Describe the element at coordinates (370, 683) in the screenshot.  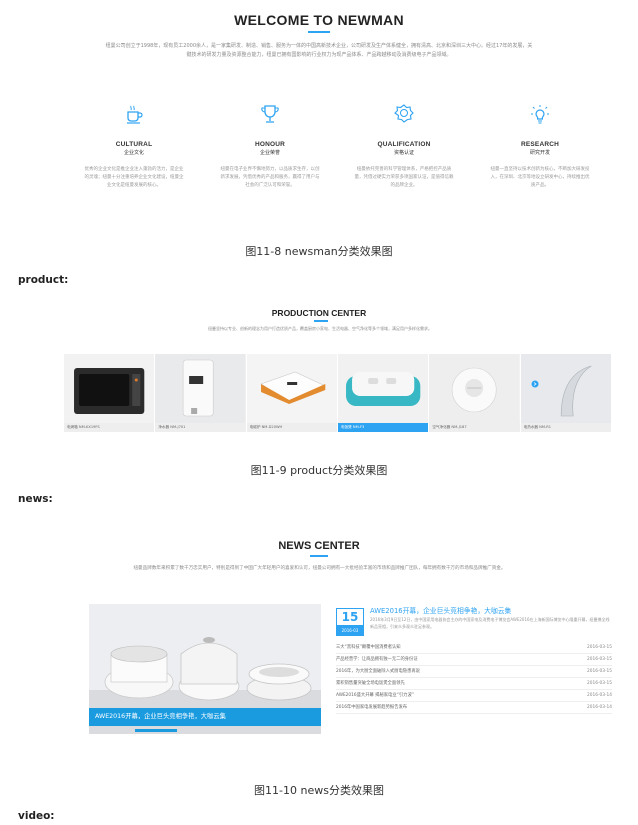
I see `news-item-title: 累积销售量突破全场电饭煲全面领先` at that location.